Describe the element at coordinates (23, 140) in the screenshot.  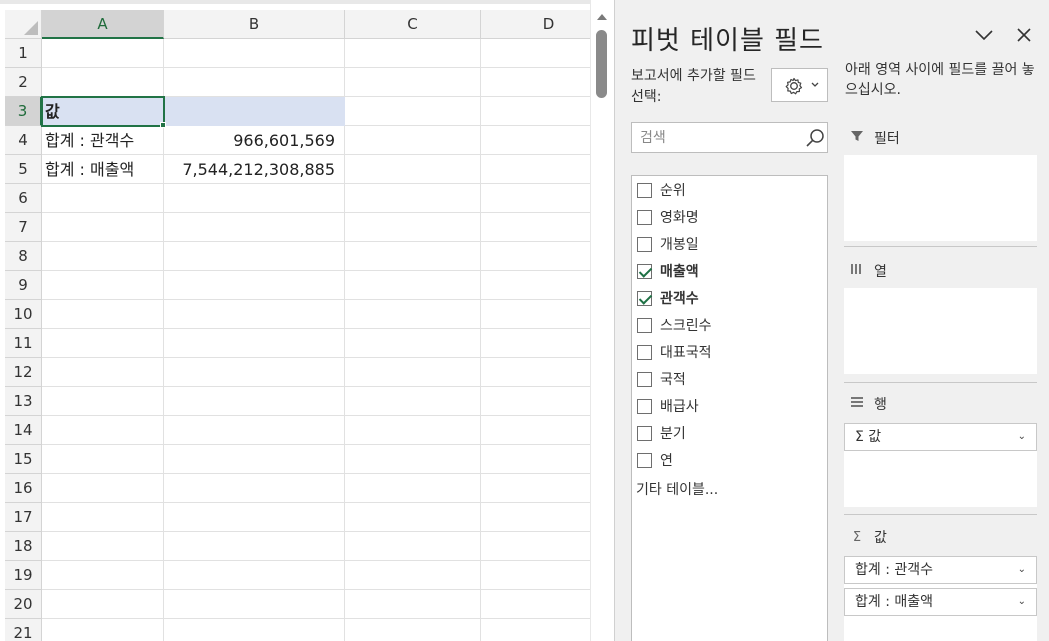
I see `row-header-4: 4` at that location.